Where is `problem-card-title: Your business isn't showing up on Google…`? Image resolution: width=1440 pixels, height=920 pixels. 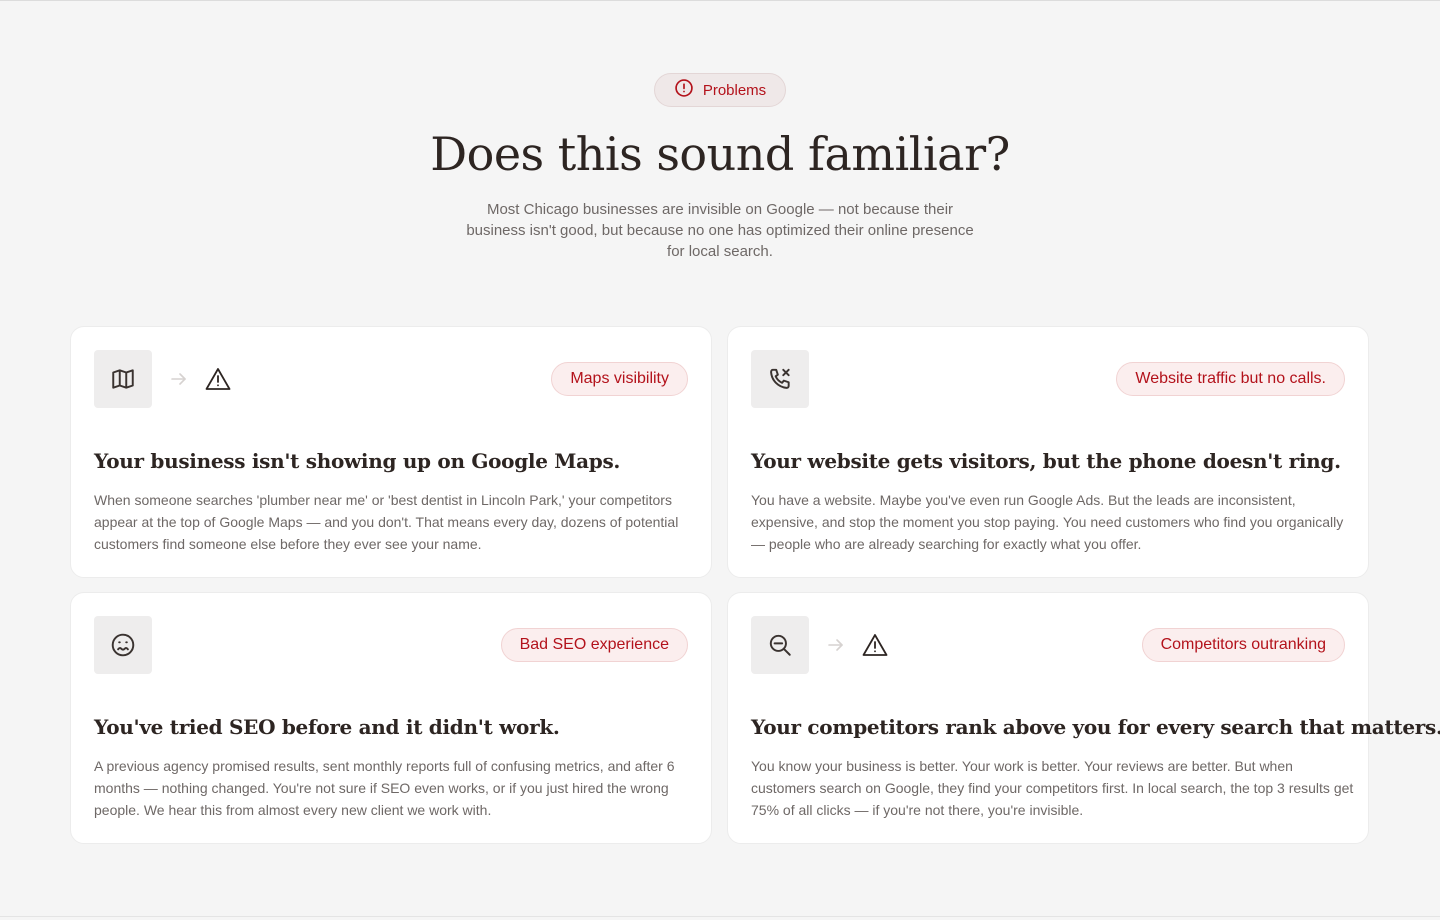
problem-card-title: Your business isn't showing up on Google… is located at coordinates (357, 461).